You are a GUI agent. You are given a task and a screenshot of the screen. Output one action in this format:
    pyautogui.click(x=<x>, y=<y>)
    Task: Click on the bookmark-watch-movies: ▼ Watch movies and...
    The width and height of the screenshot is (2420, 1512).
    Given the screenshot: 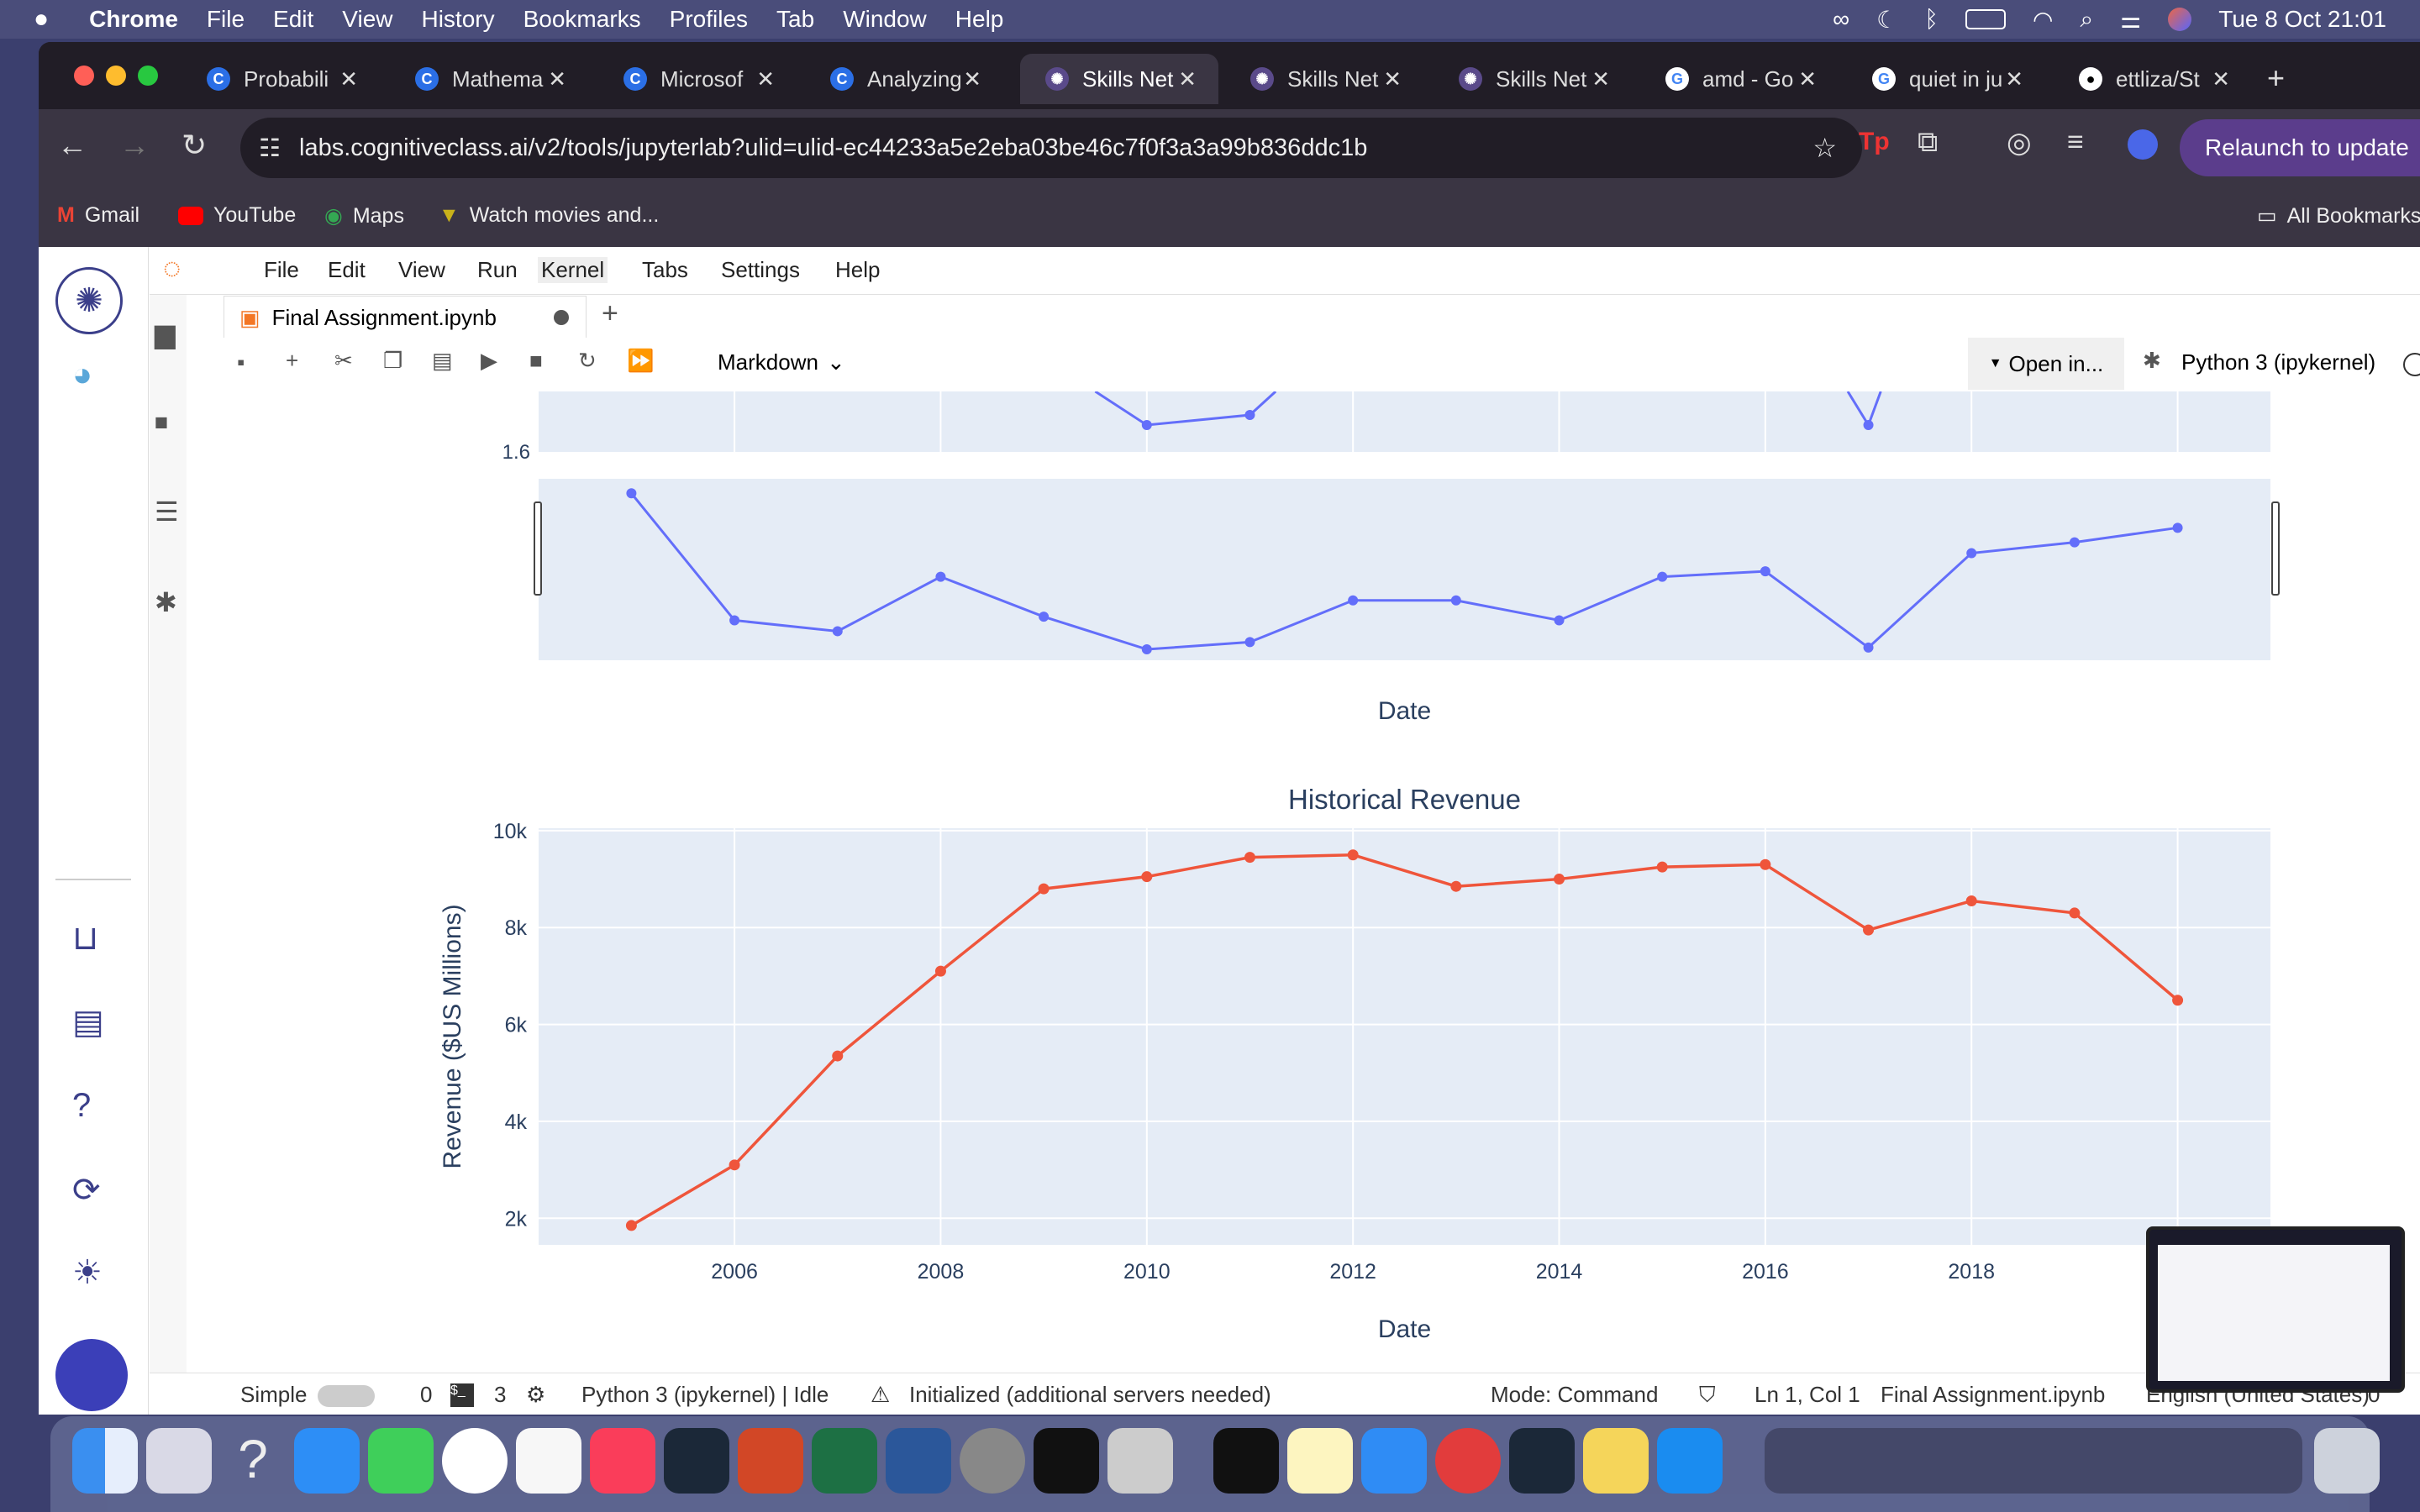 What is the action you would take?
    pyautogui.click(x=549, y=215)
    